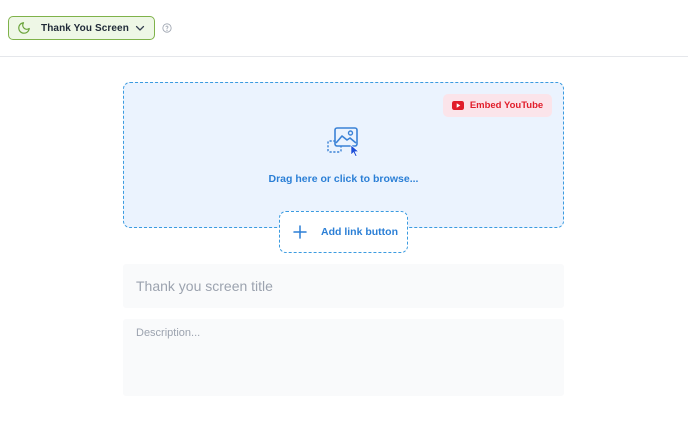  Describe the element at coordinates (140, 28) in the screenshot. I see `chevron-down-icon` at that location.